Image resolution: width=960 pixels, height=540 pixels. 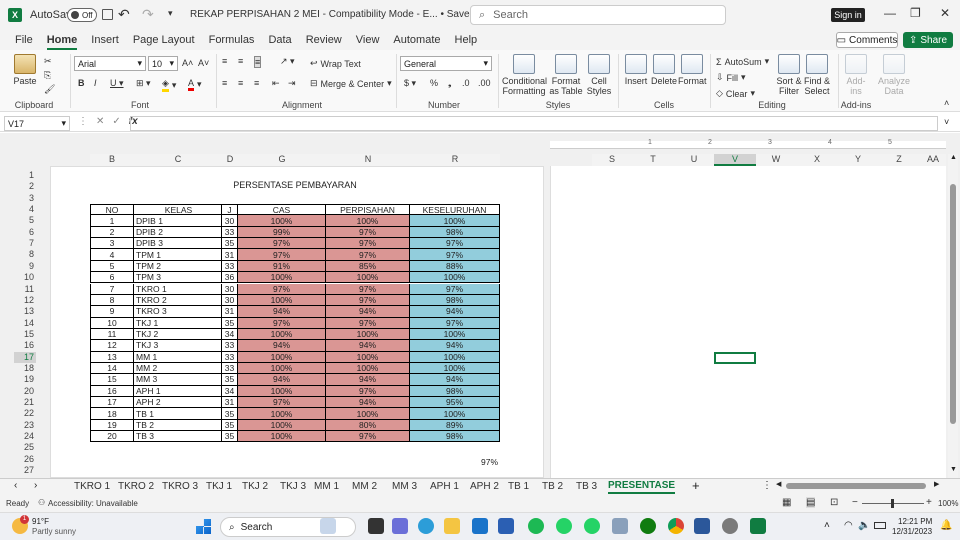 What do you see at coordinates (368, 40) in the screenshot?
I see `tab-view: View` at bounding box center [368, 40].